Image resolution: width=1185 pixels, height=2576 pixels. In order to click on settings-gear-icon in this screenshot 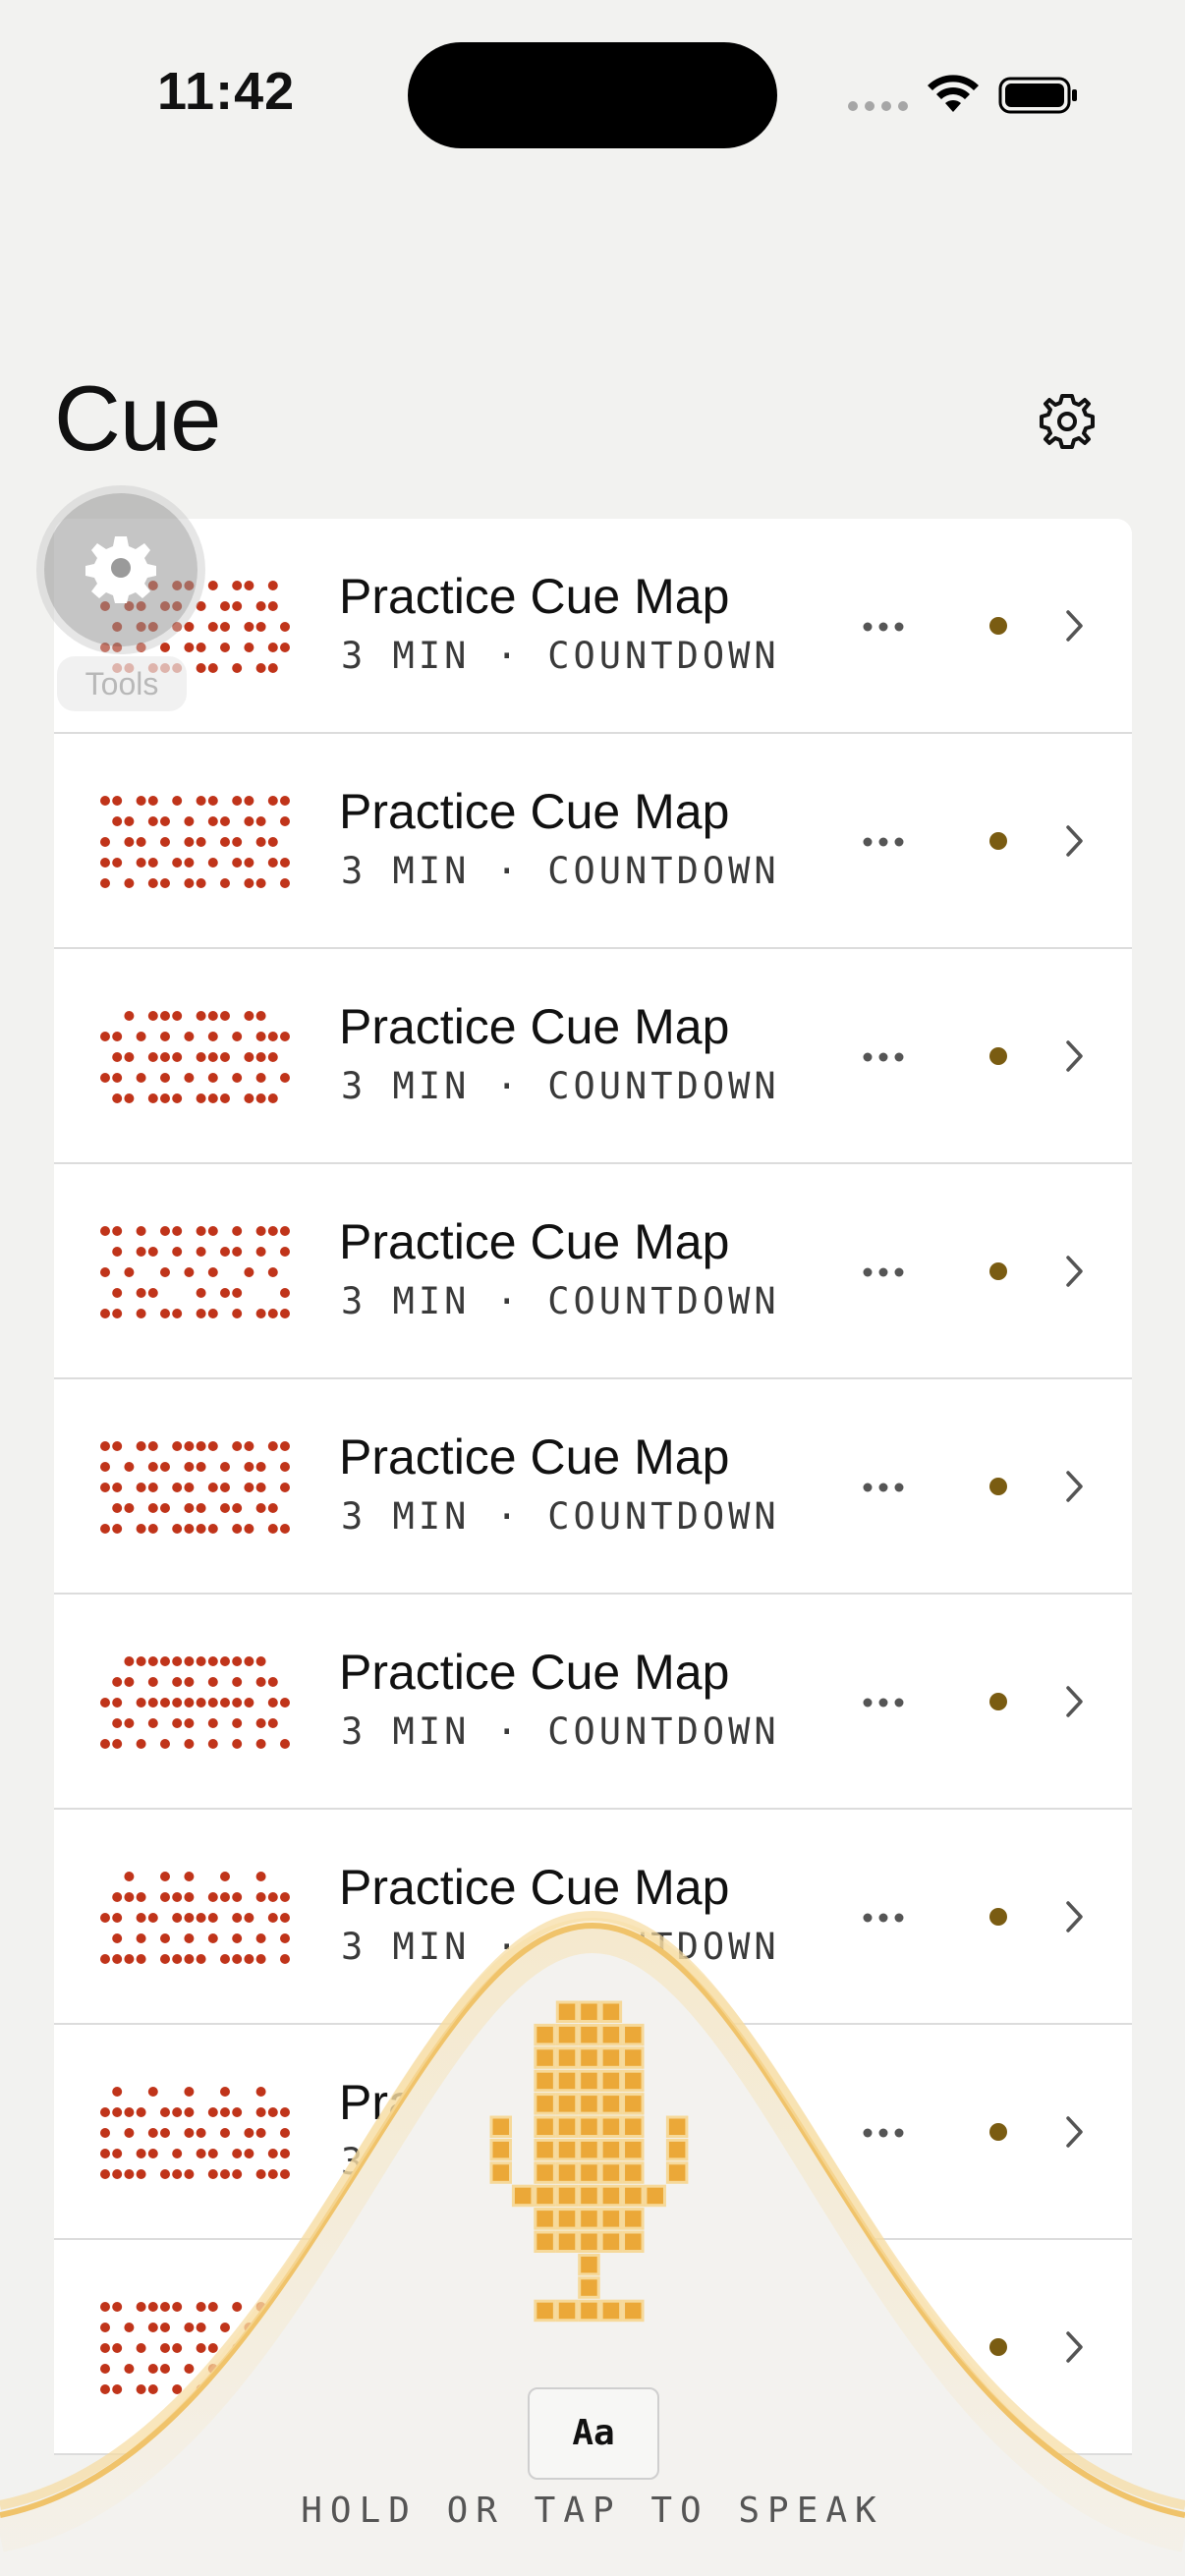, I will do `click(1067, 421)`.